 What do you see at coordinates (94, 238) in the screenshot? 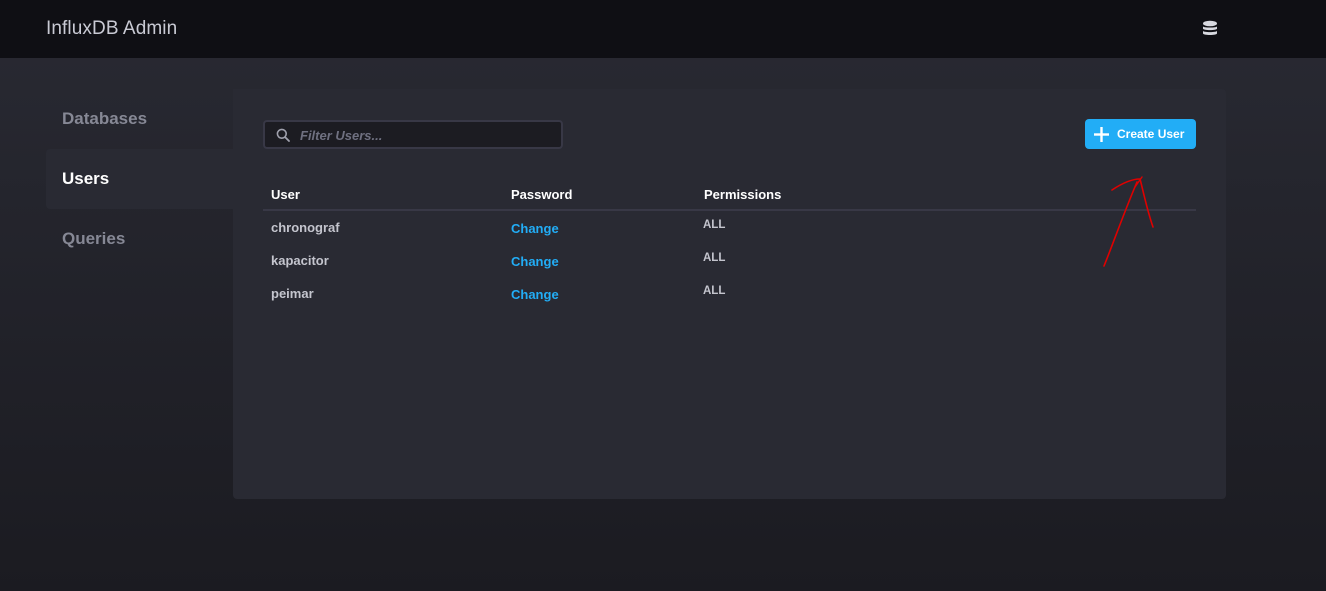
I see `sidebar-item-label: Queries` at bounding box center [94, 238].